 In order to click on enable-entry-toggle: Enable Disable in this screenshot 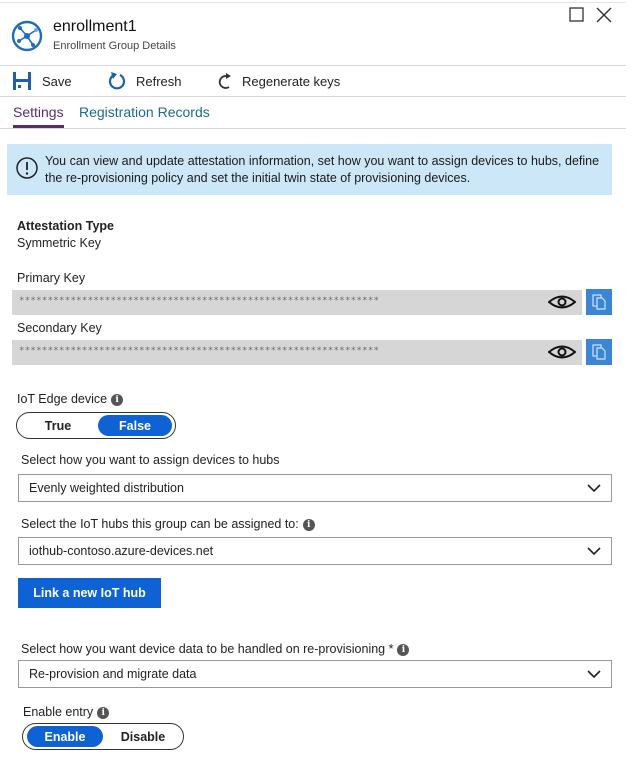, I will do `click(103, 736)`.